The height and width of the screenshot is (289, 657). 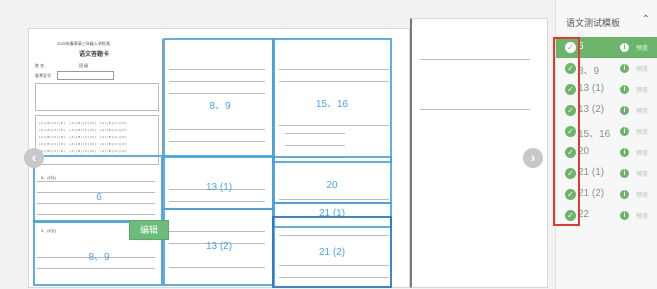 I want to click on panel-header: 语文测试模板 ⌃, so click(x=606, y=22).